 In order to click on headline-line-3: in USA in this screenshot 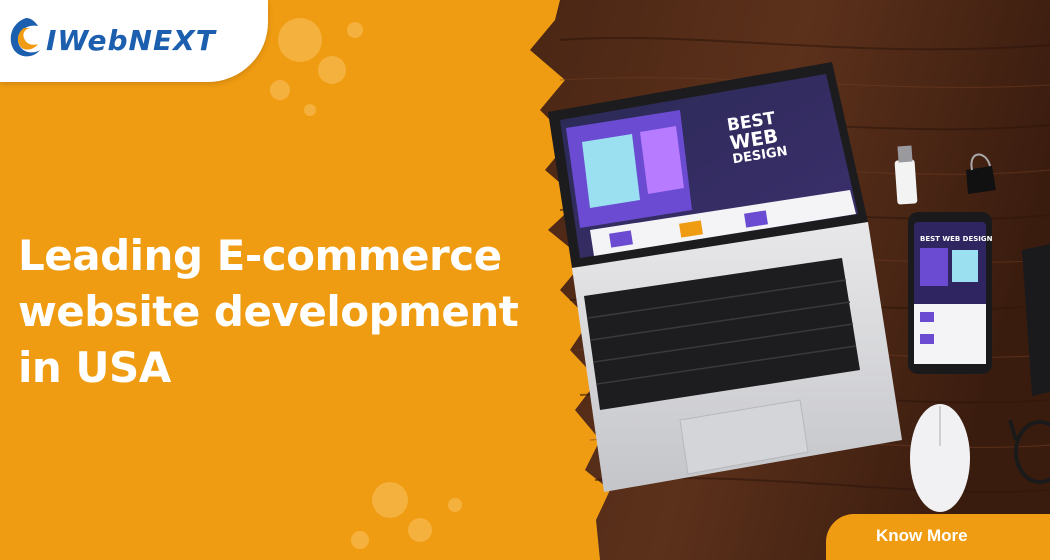, I will do `click(94, 367)`.